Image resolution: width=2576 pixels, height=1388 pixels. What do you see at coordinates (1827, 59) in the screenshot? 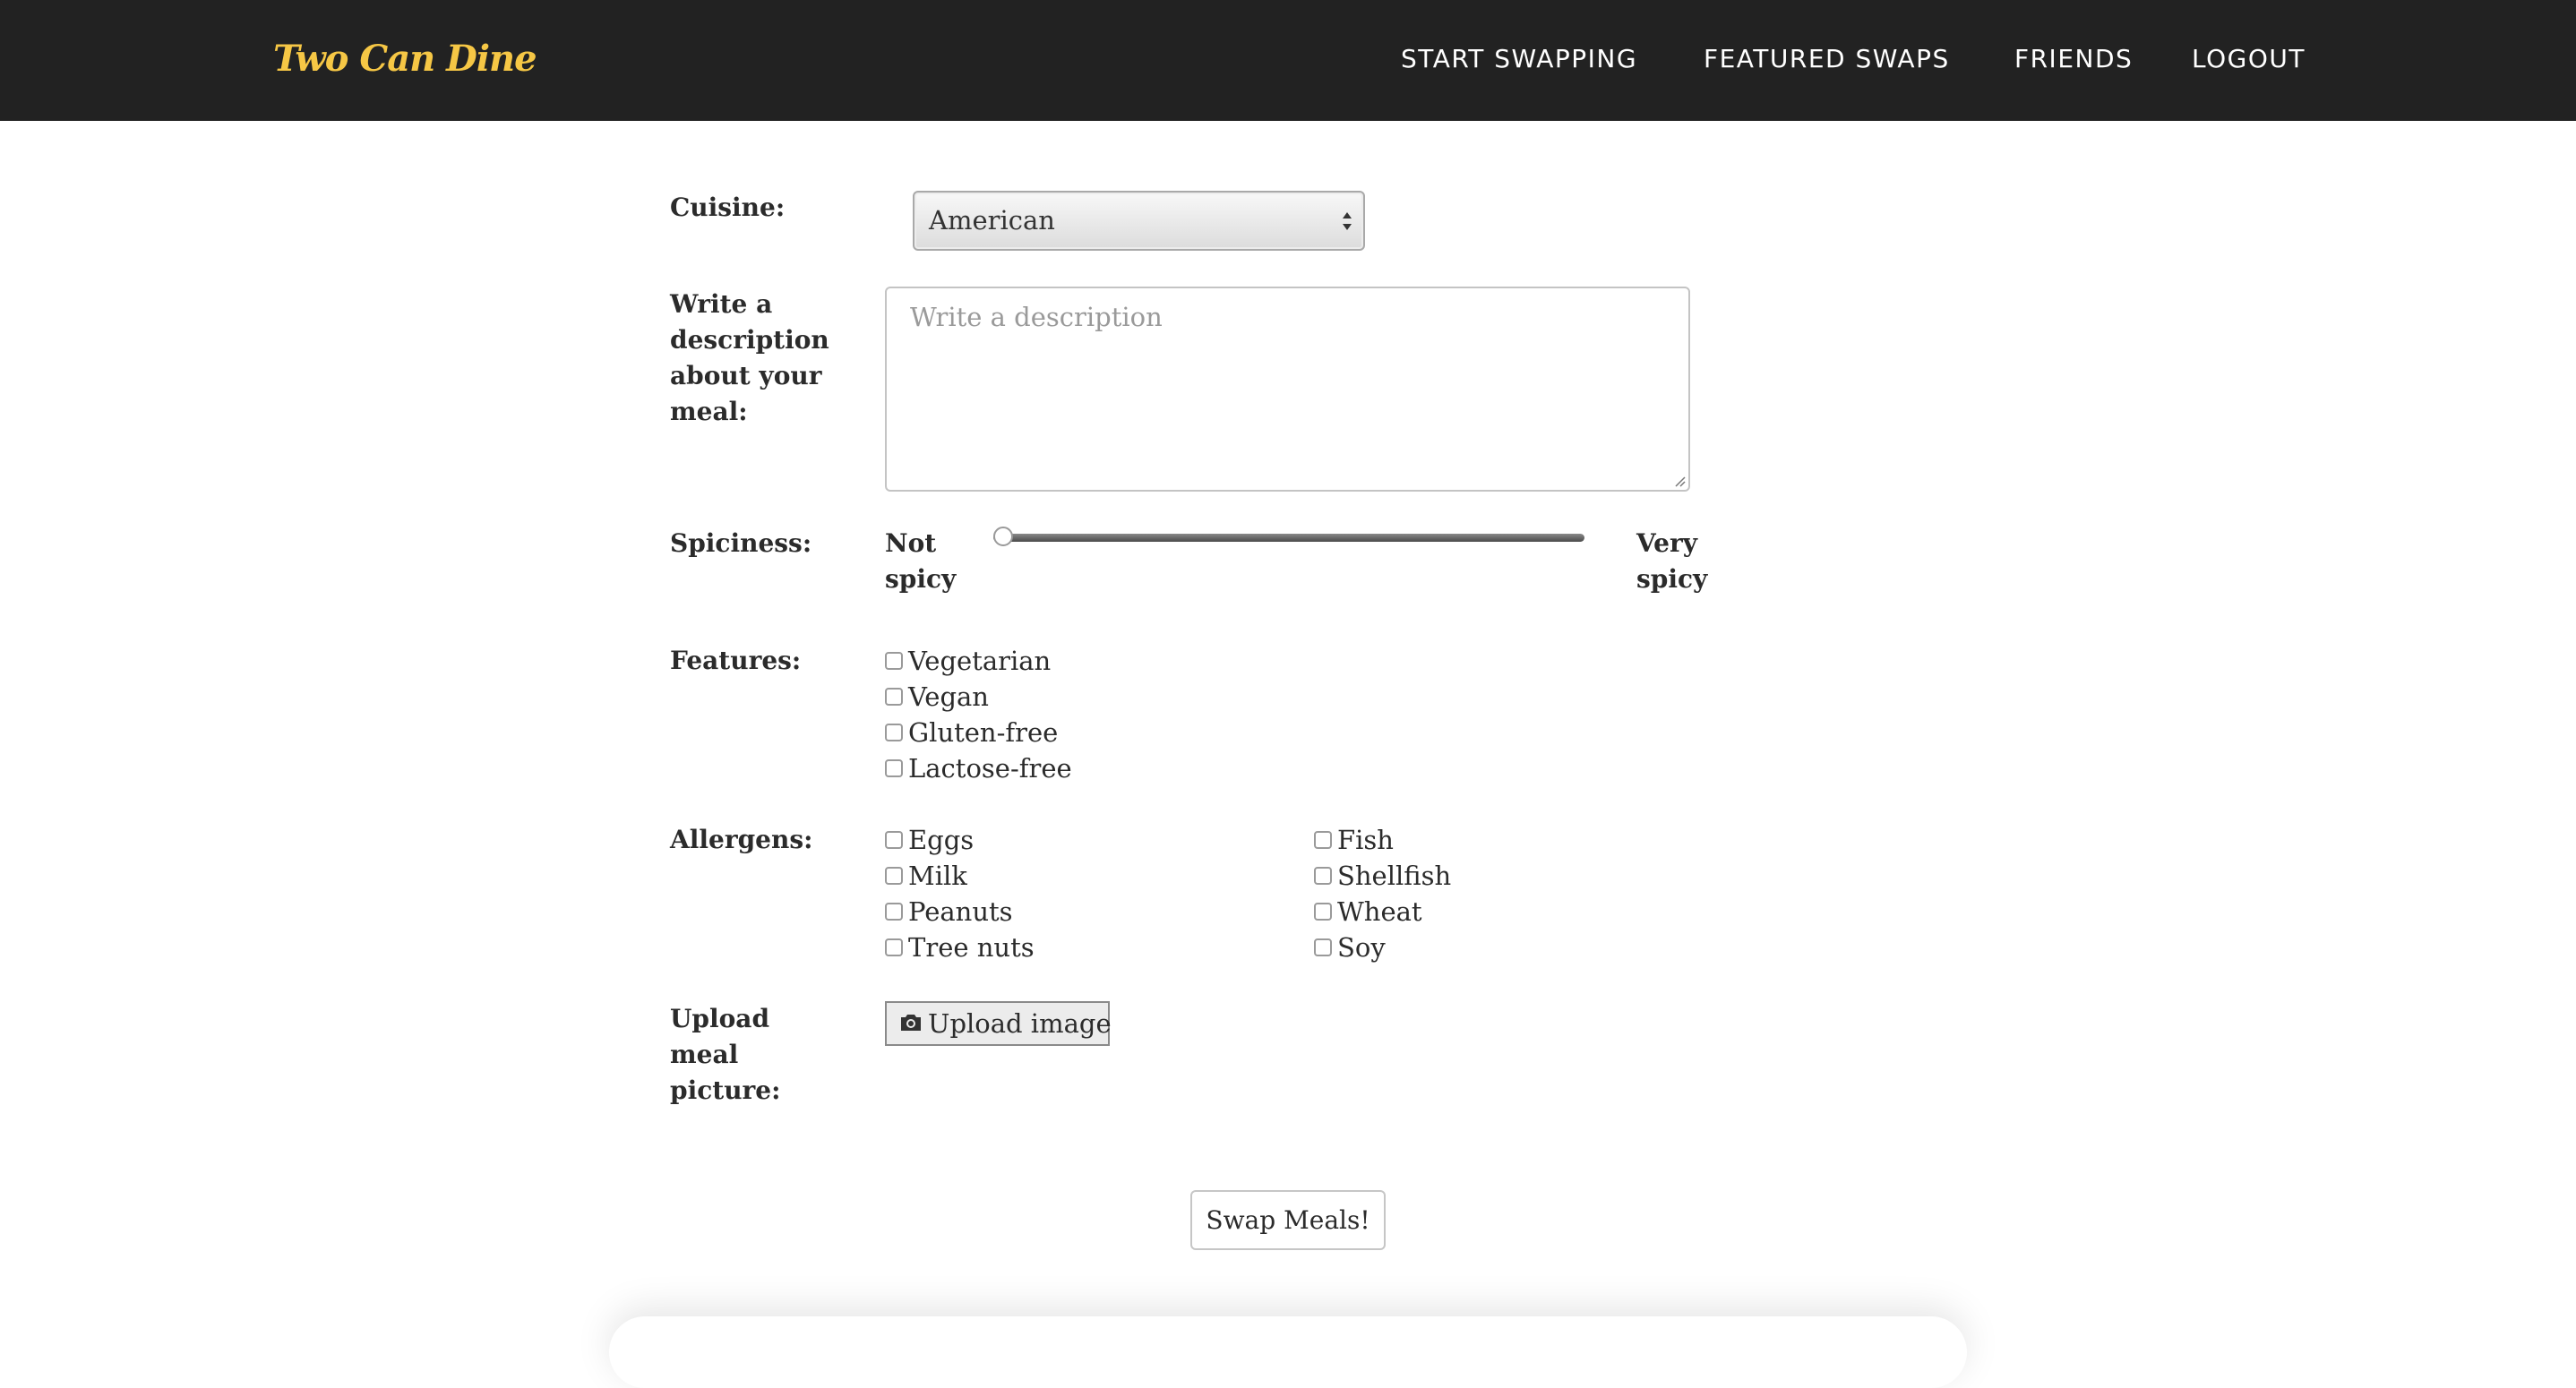
I see `nav-featured-swaps: FEATURED SWAPS` at bounding box center [1827, 59].